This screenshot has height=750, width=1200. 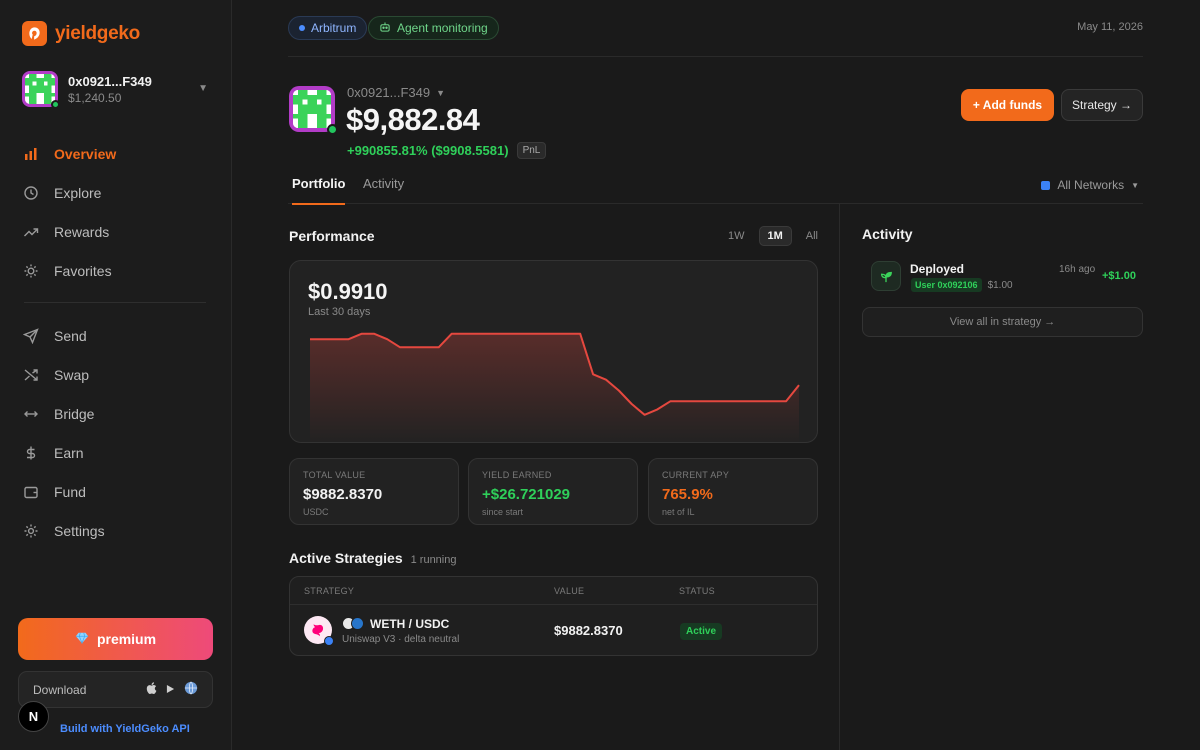 I want to click on range-1m: 1M, so click(x=775, y=236).